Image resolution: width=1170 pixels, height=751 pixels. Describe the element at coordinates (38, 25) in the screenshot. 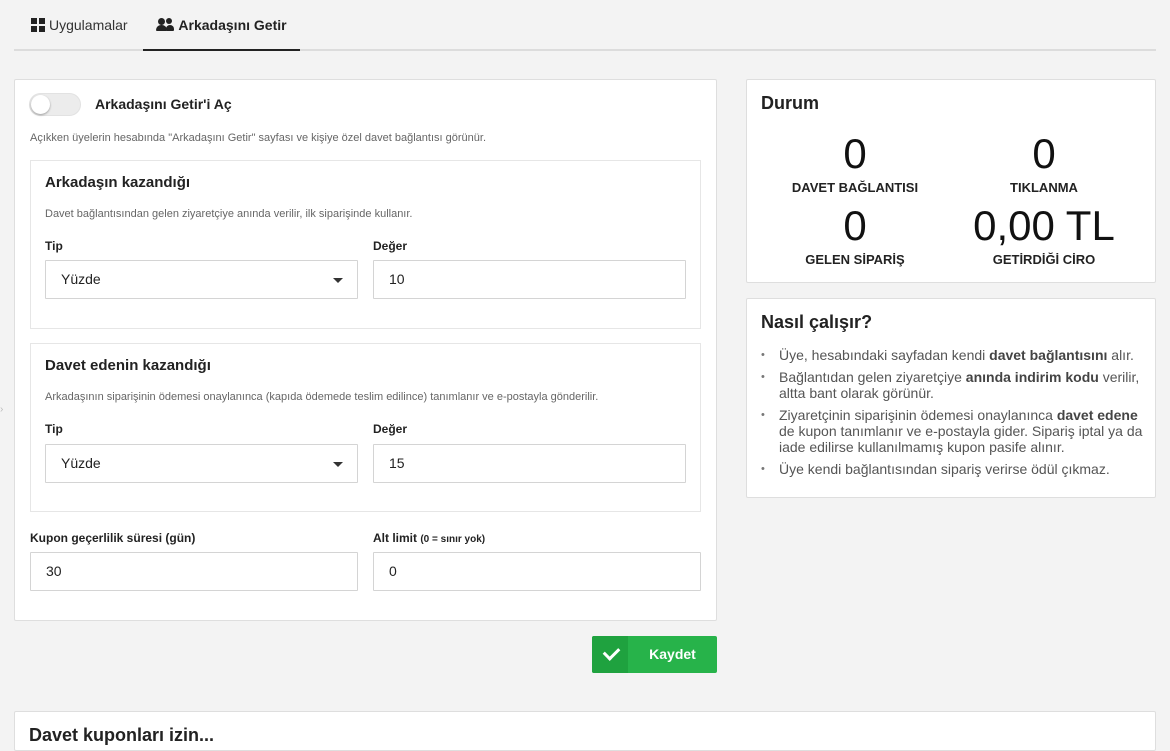

I see `grid-icon` at that location.